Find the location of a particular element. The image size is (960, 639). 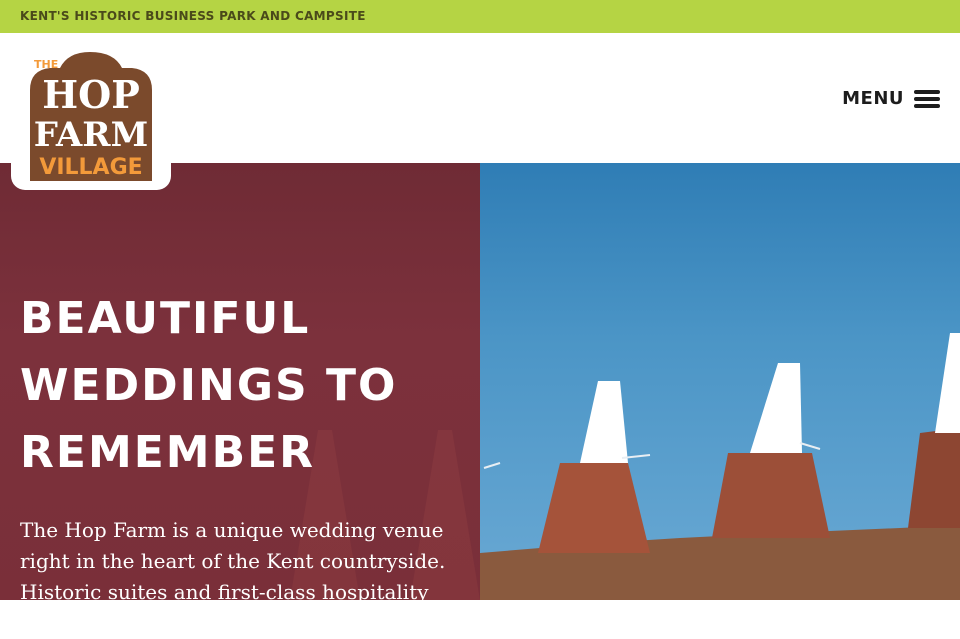

hero-heading-line: remember is located at coordinates (168, 452).